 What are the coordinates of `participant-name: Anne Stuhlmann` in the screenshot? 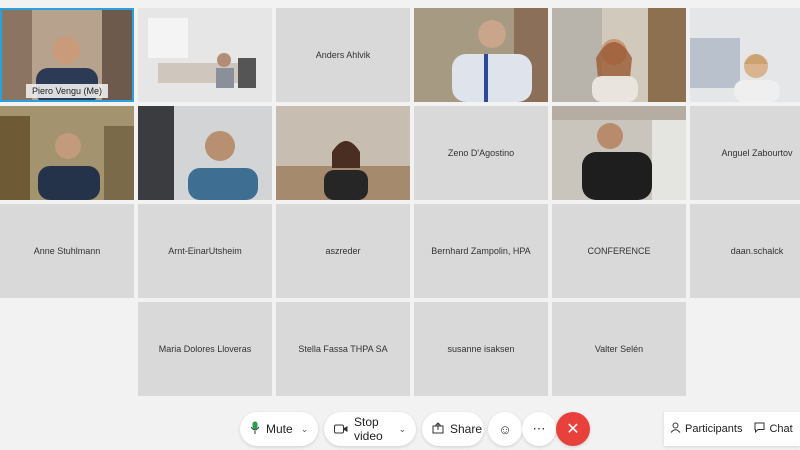 It's located at (67, 251).